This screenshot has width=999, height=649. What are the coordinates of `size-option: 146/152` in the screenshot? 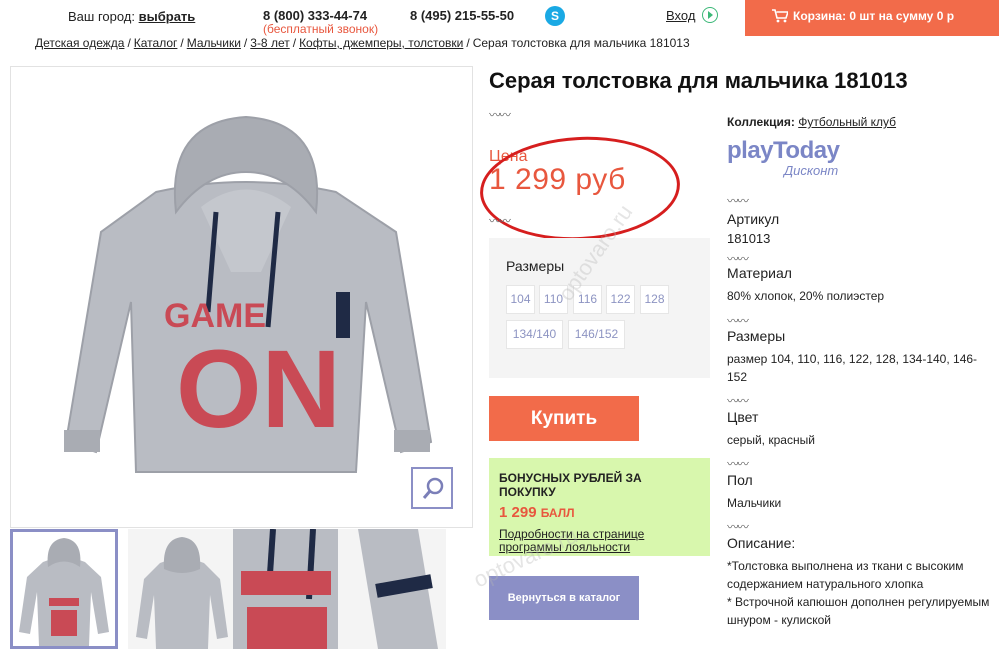 It's located at (596, 334).